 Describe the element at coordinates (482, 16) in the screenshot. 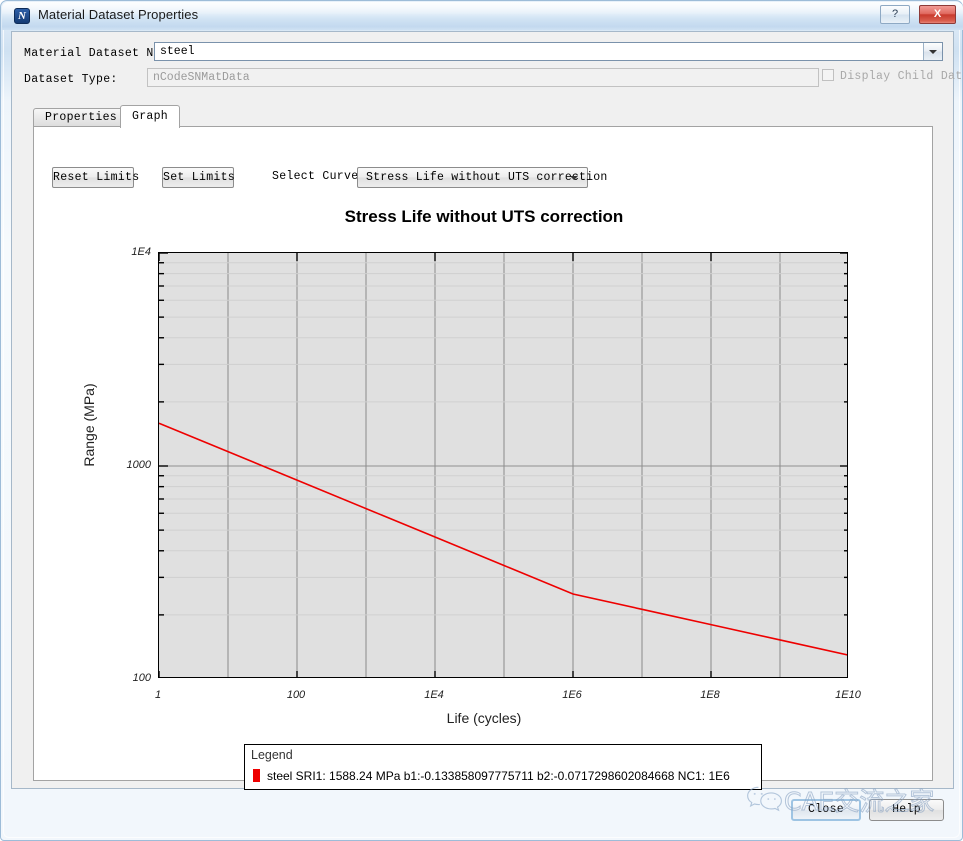

I see `title-bar: N Material Dataset Properties ? X` at that location.